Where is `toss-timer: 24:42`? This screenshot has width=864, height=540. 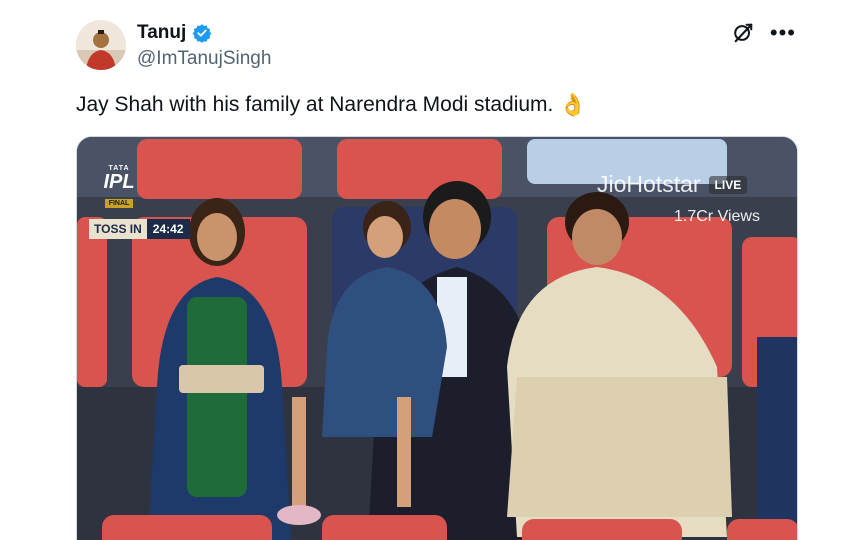
toss-timer: 24:42 is located at coordinates (168, 229).